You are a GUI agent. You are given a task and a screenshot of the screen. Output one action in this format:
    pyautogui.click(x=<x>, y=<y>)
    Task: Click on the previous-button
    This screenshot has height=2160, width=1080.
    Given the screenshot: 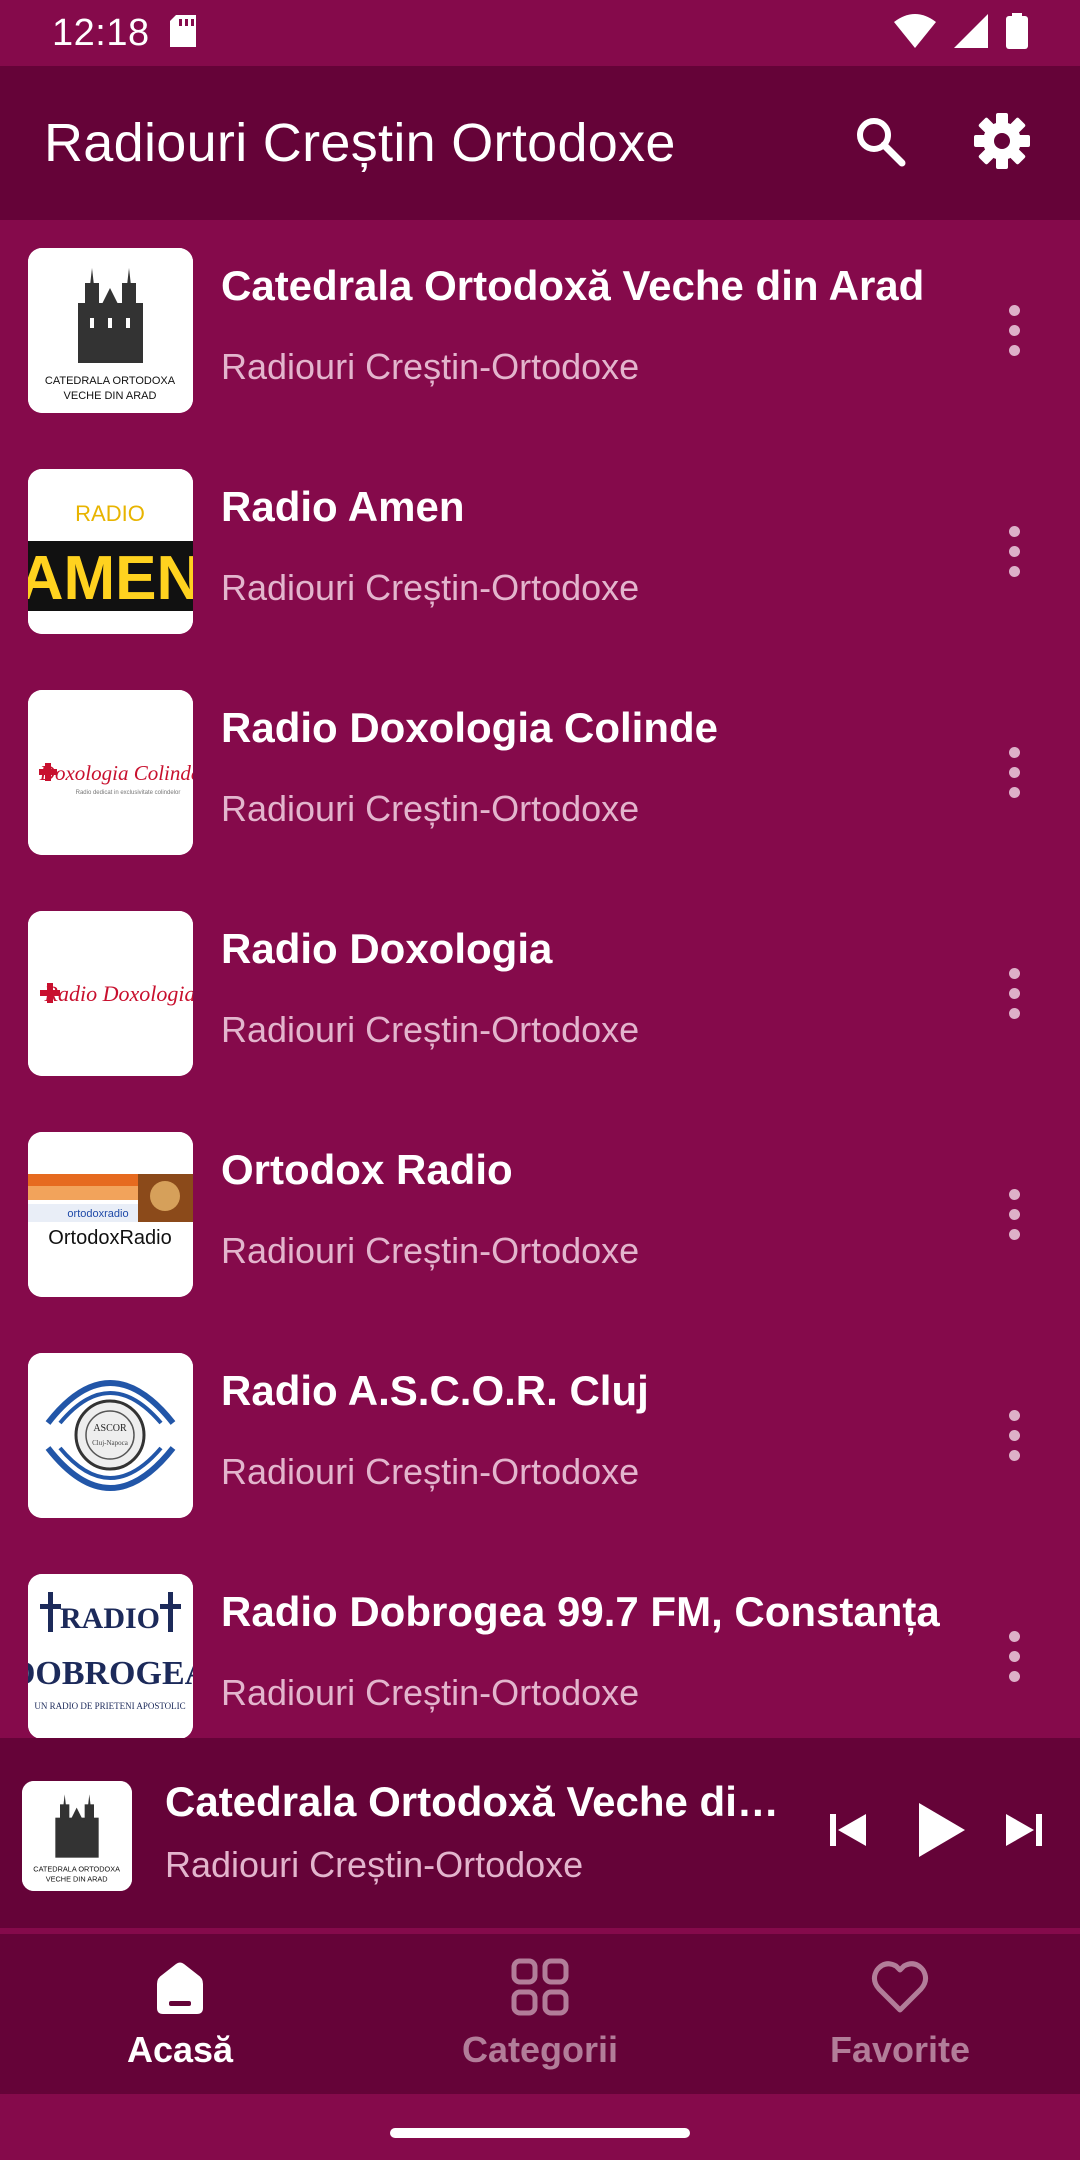 What is the action you would take?
    pyautogui.click(x=848, y=1832)
    